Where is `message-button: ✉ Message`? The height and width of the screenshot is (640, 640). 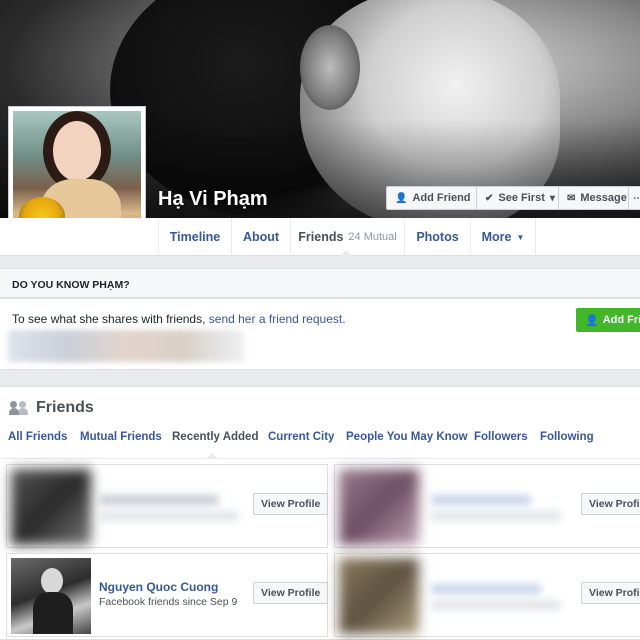
message-button: ✉ Message is located at coordinates (597, 198).